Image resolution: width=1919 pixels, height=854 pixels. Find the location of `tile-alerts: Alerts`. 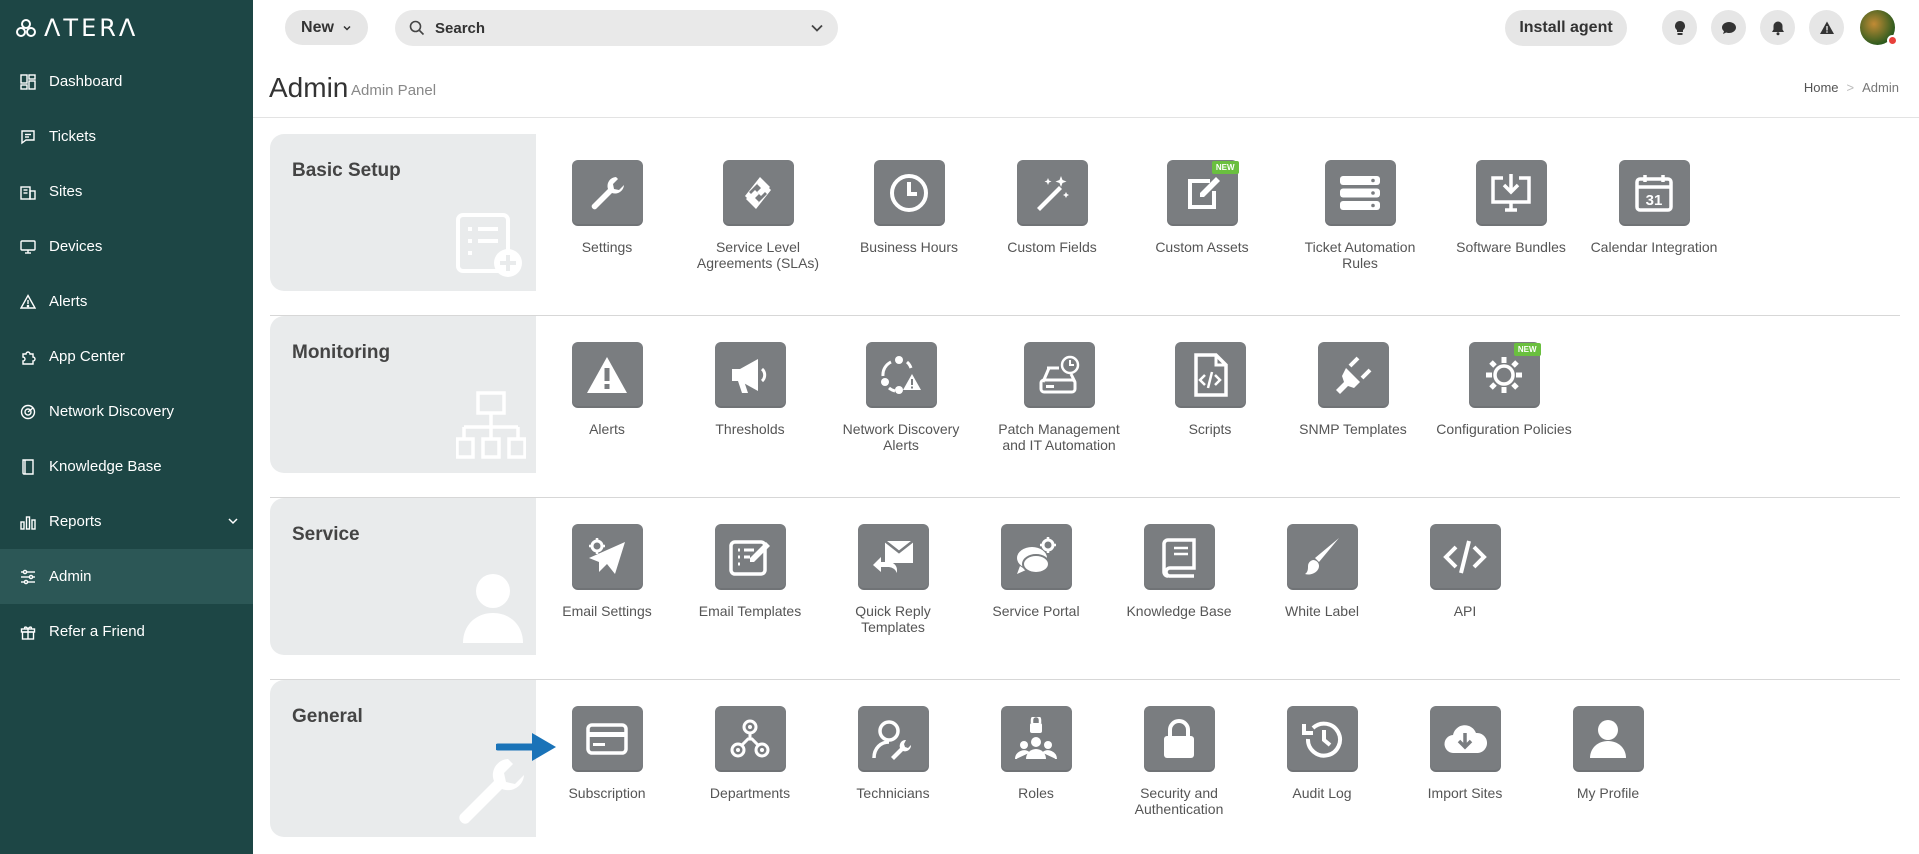

tile-alerts: Alerts is located at coordinates (607, 389).